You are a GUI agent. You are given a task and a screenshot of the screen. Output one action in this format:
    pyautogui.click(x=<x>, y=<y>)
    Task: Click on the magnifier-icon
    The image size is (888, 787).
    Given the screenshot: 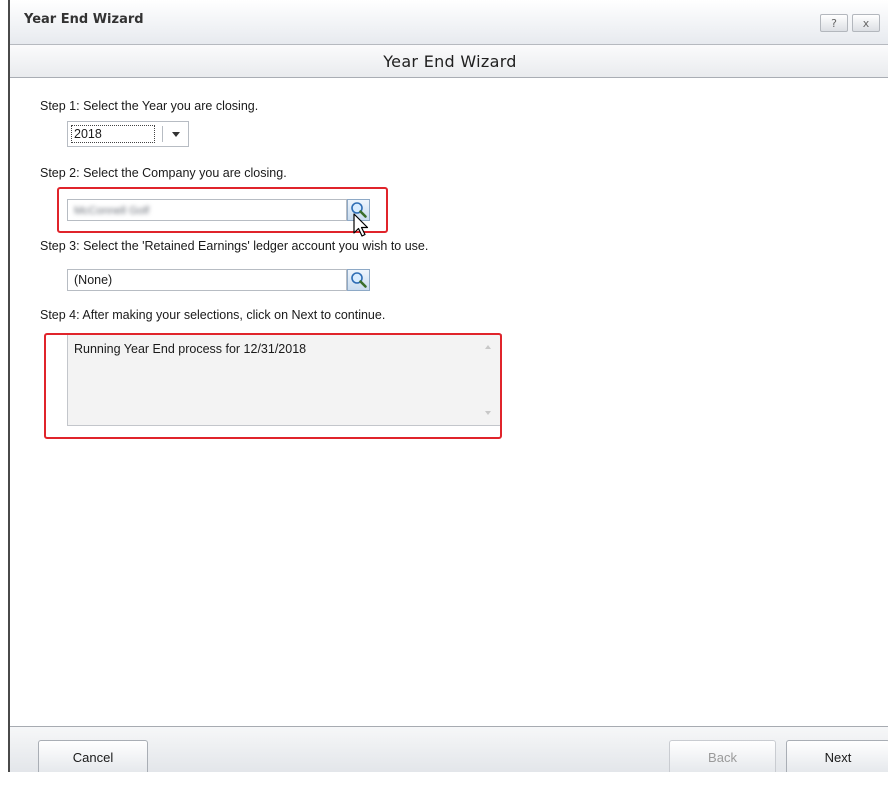 What is the action you would take?
    pyautogui.click(x=359, y=280)
    